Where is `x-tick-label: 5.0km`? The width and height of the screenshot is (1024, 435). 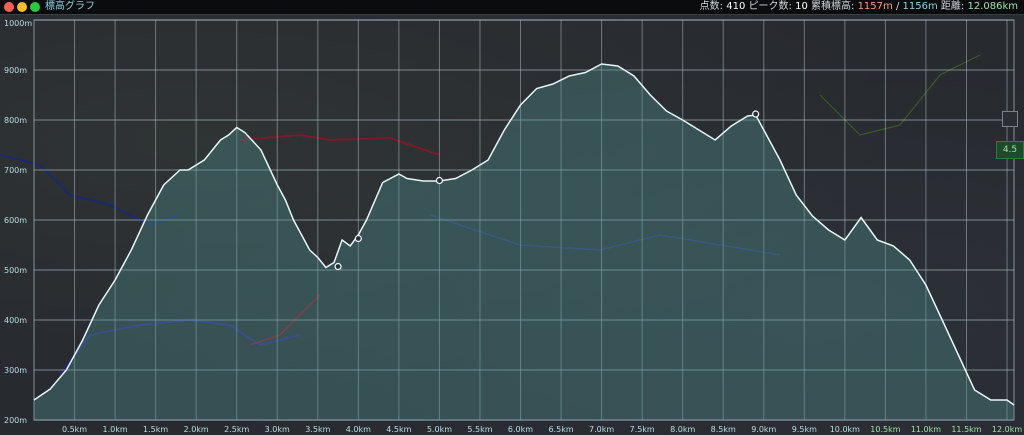 x-tick-label: 5.0km is located at coordinates (439, 429).